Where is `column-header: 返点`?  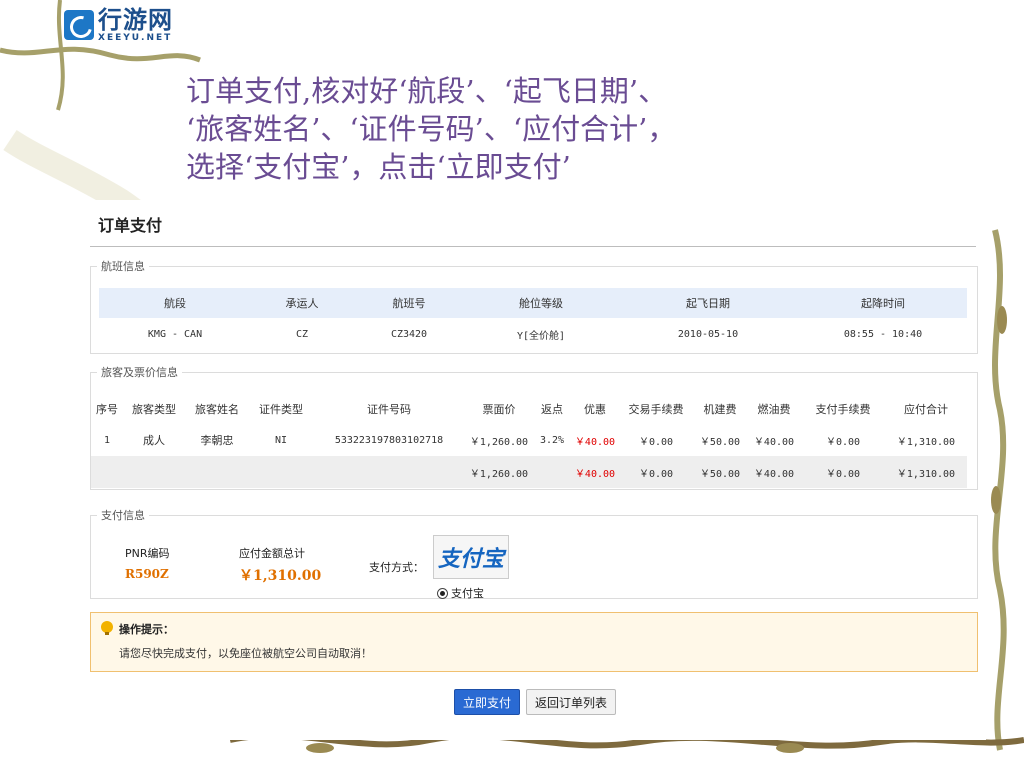
column-header: 返点 is located at coordinates (552, 409).